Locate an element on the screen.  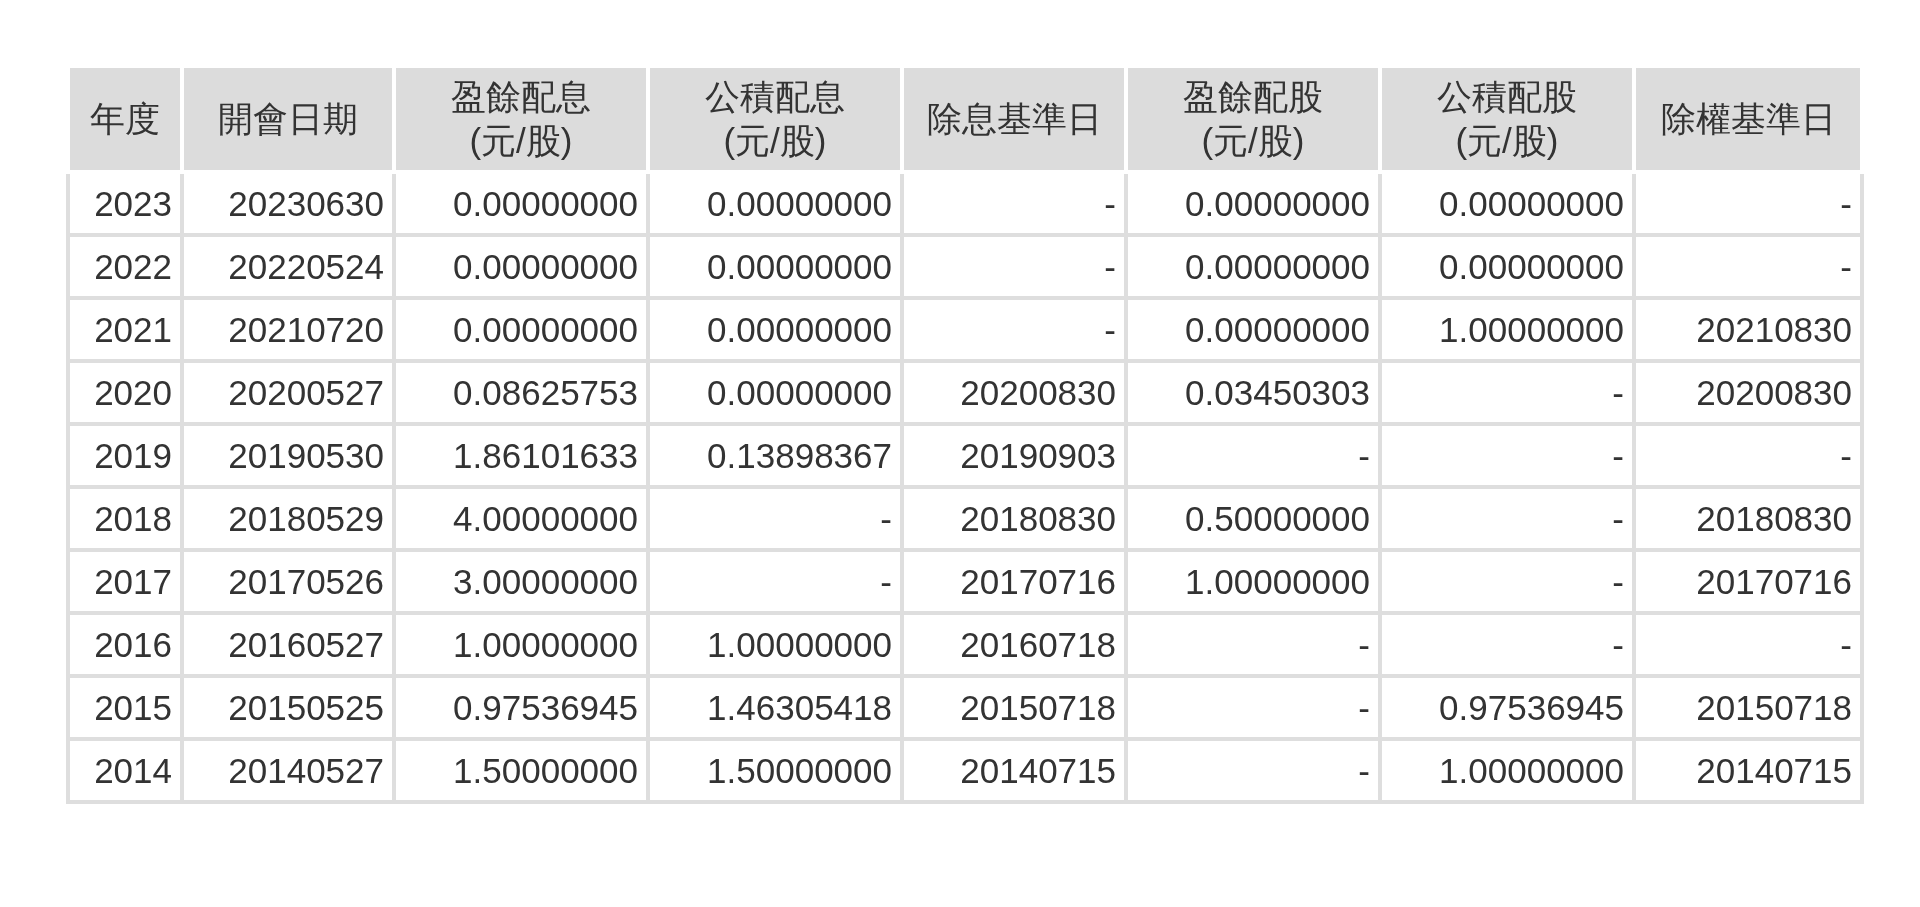
table-cell: 0.13898367 is located at coordinates (775, 455).